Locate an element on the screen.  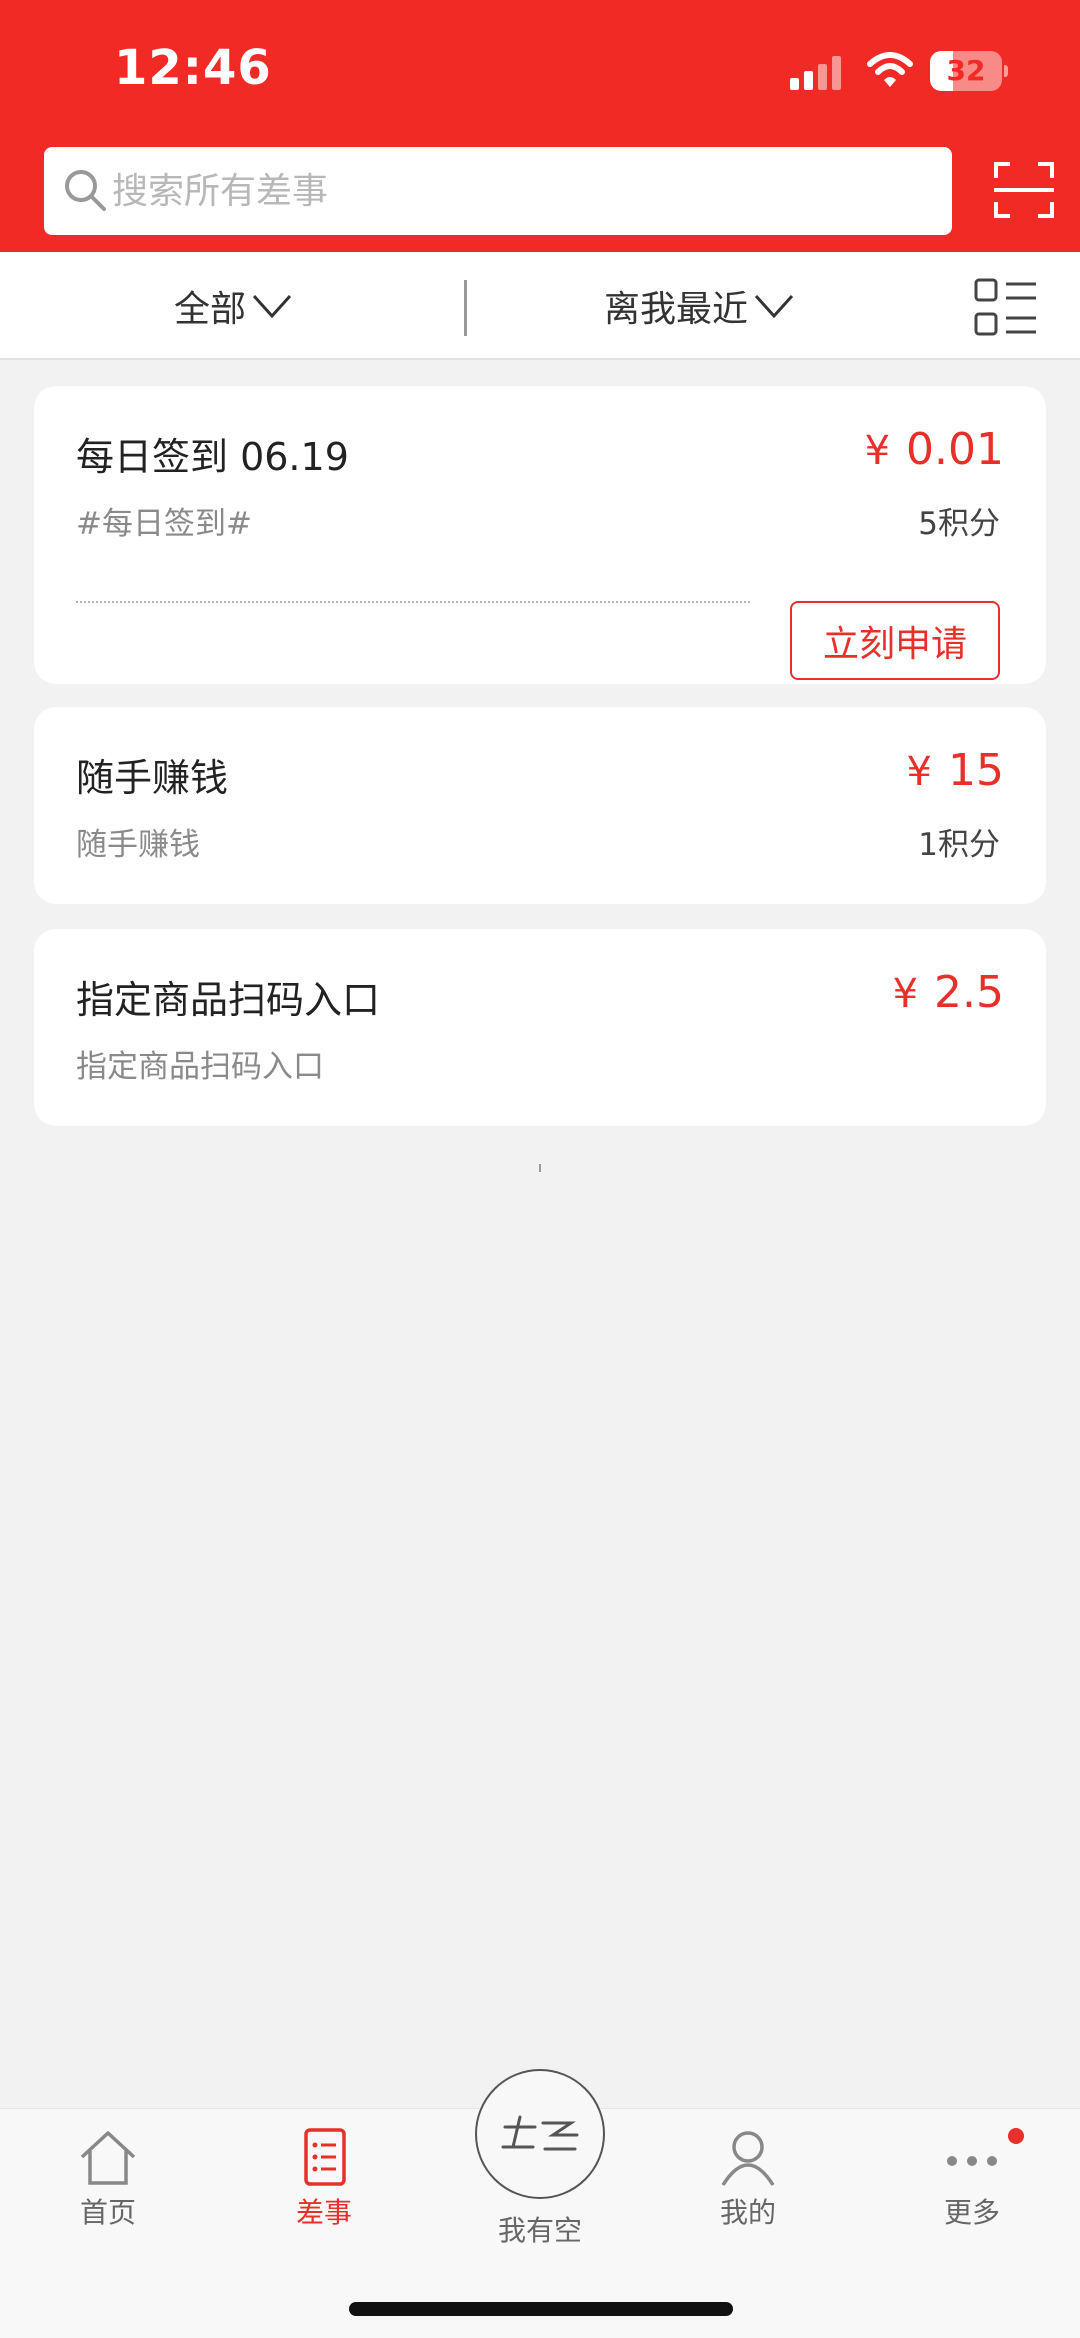
task-price: ¥2.5 is located at coordinates (948, 992).